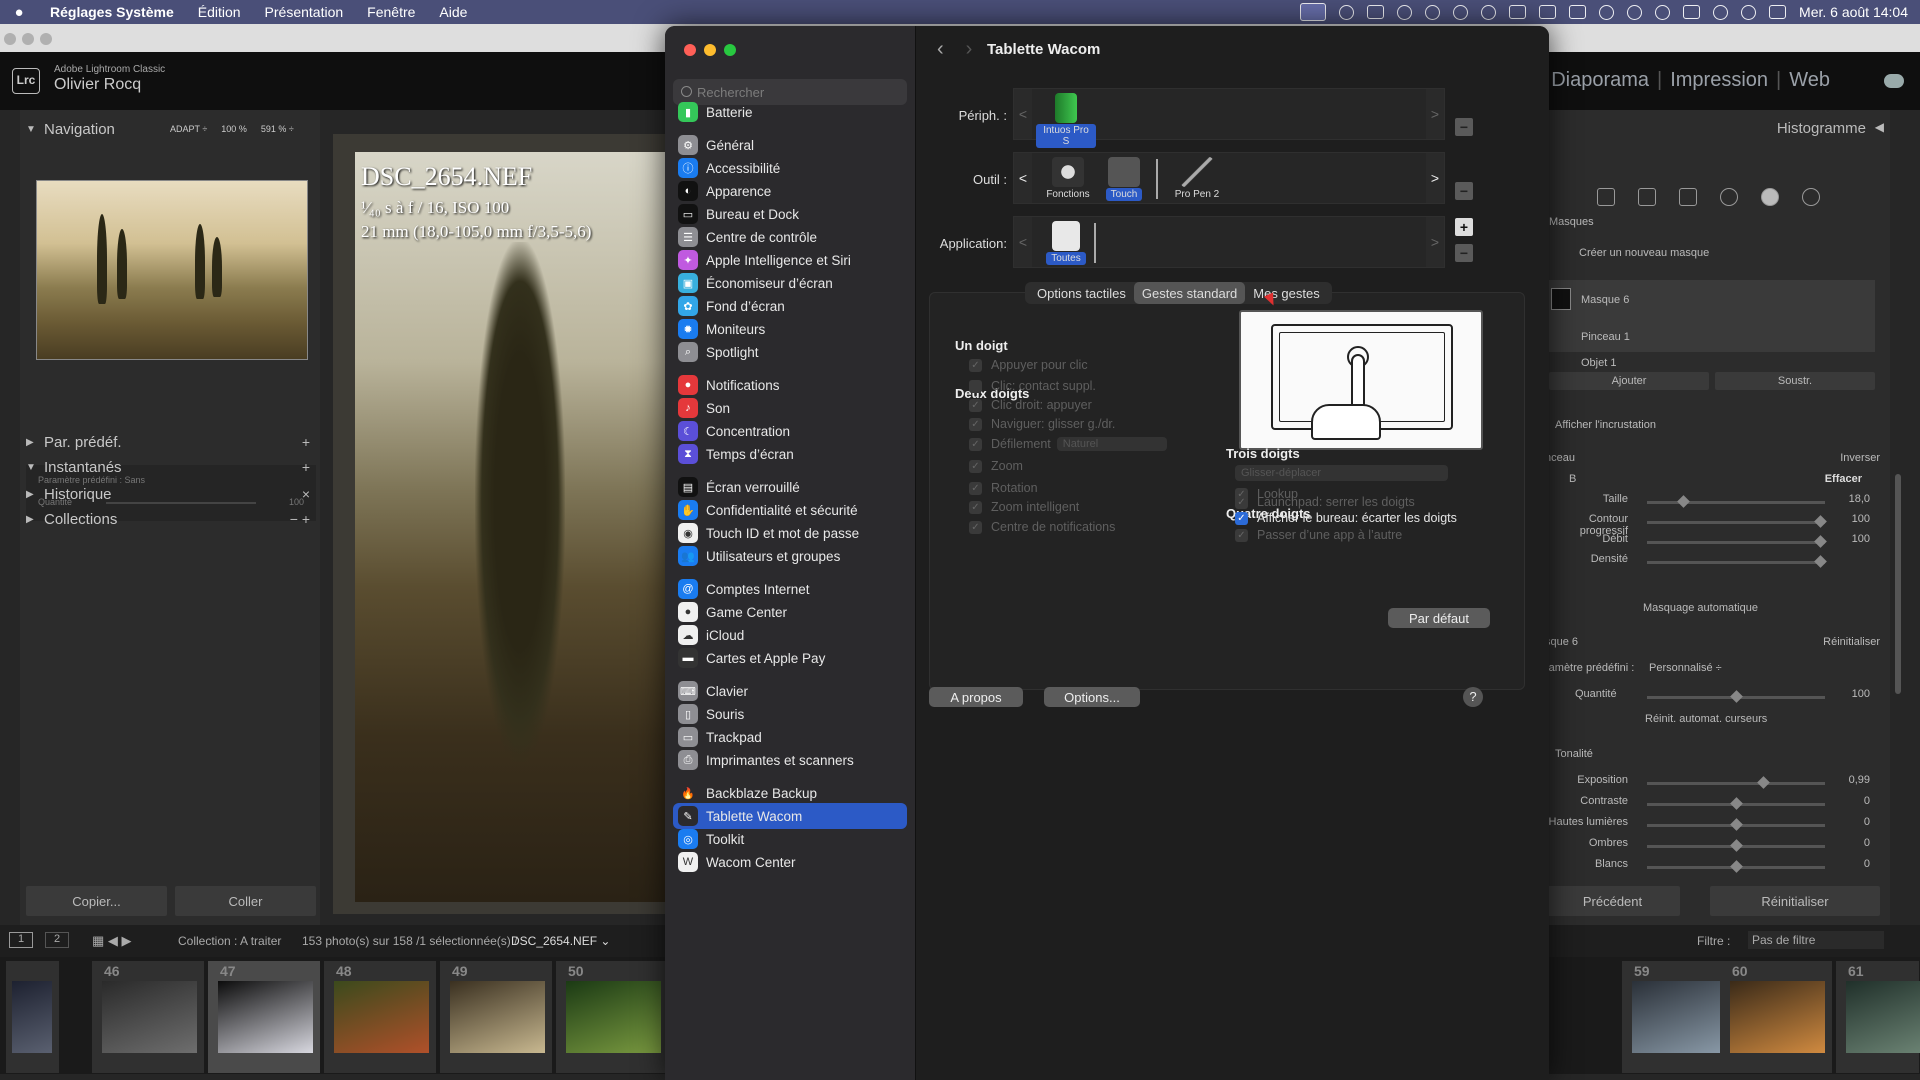 The image size is (1920, 1080). What do you see at coordinates (1647, 197) in the screenshot?
I see `crop-icon` at bounding box center [1647, 197].